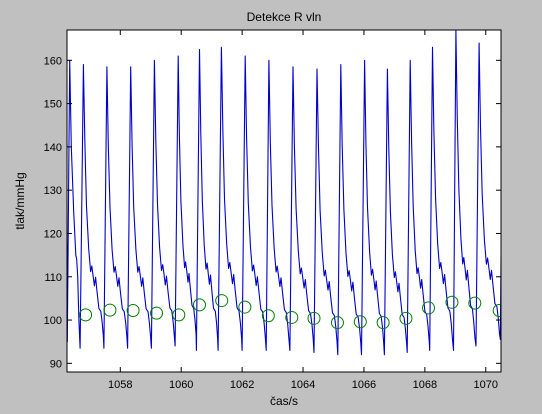 The image size is (542, 414). Describe the element at coordinates (20, 200) in the screenshot. I see `y-axis-label: tlak/mmHg` at that location.